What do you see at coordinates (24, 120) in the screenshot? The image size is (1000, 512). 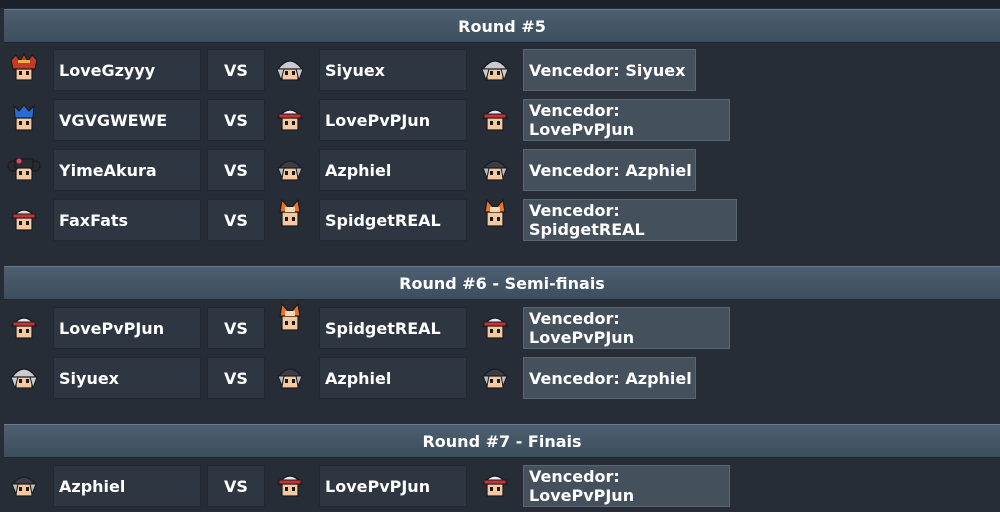 I see `blue-hair-avatar-icon` at bounding box center [24, 120].